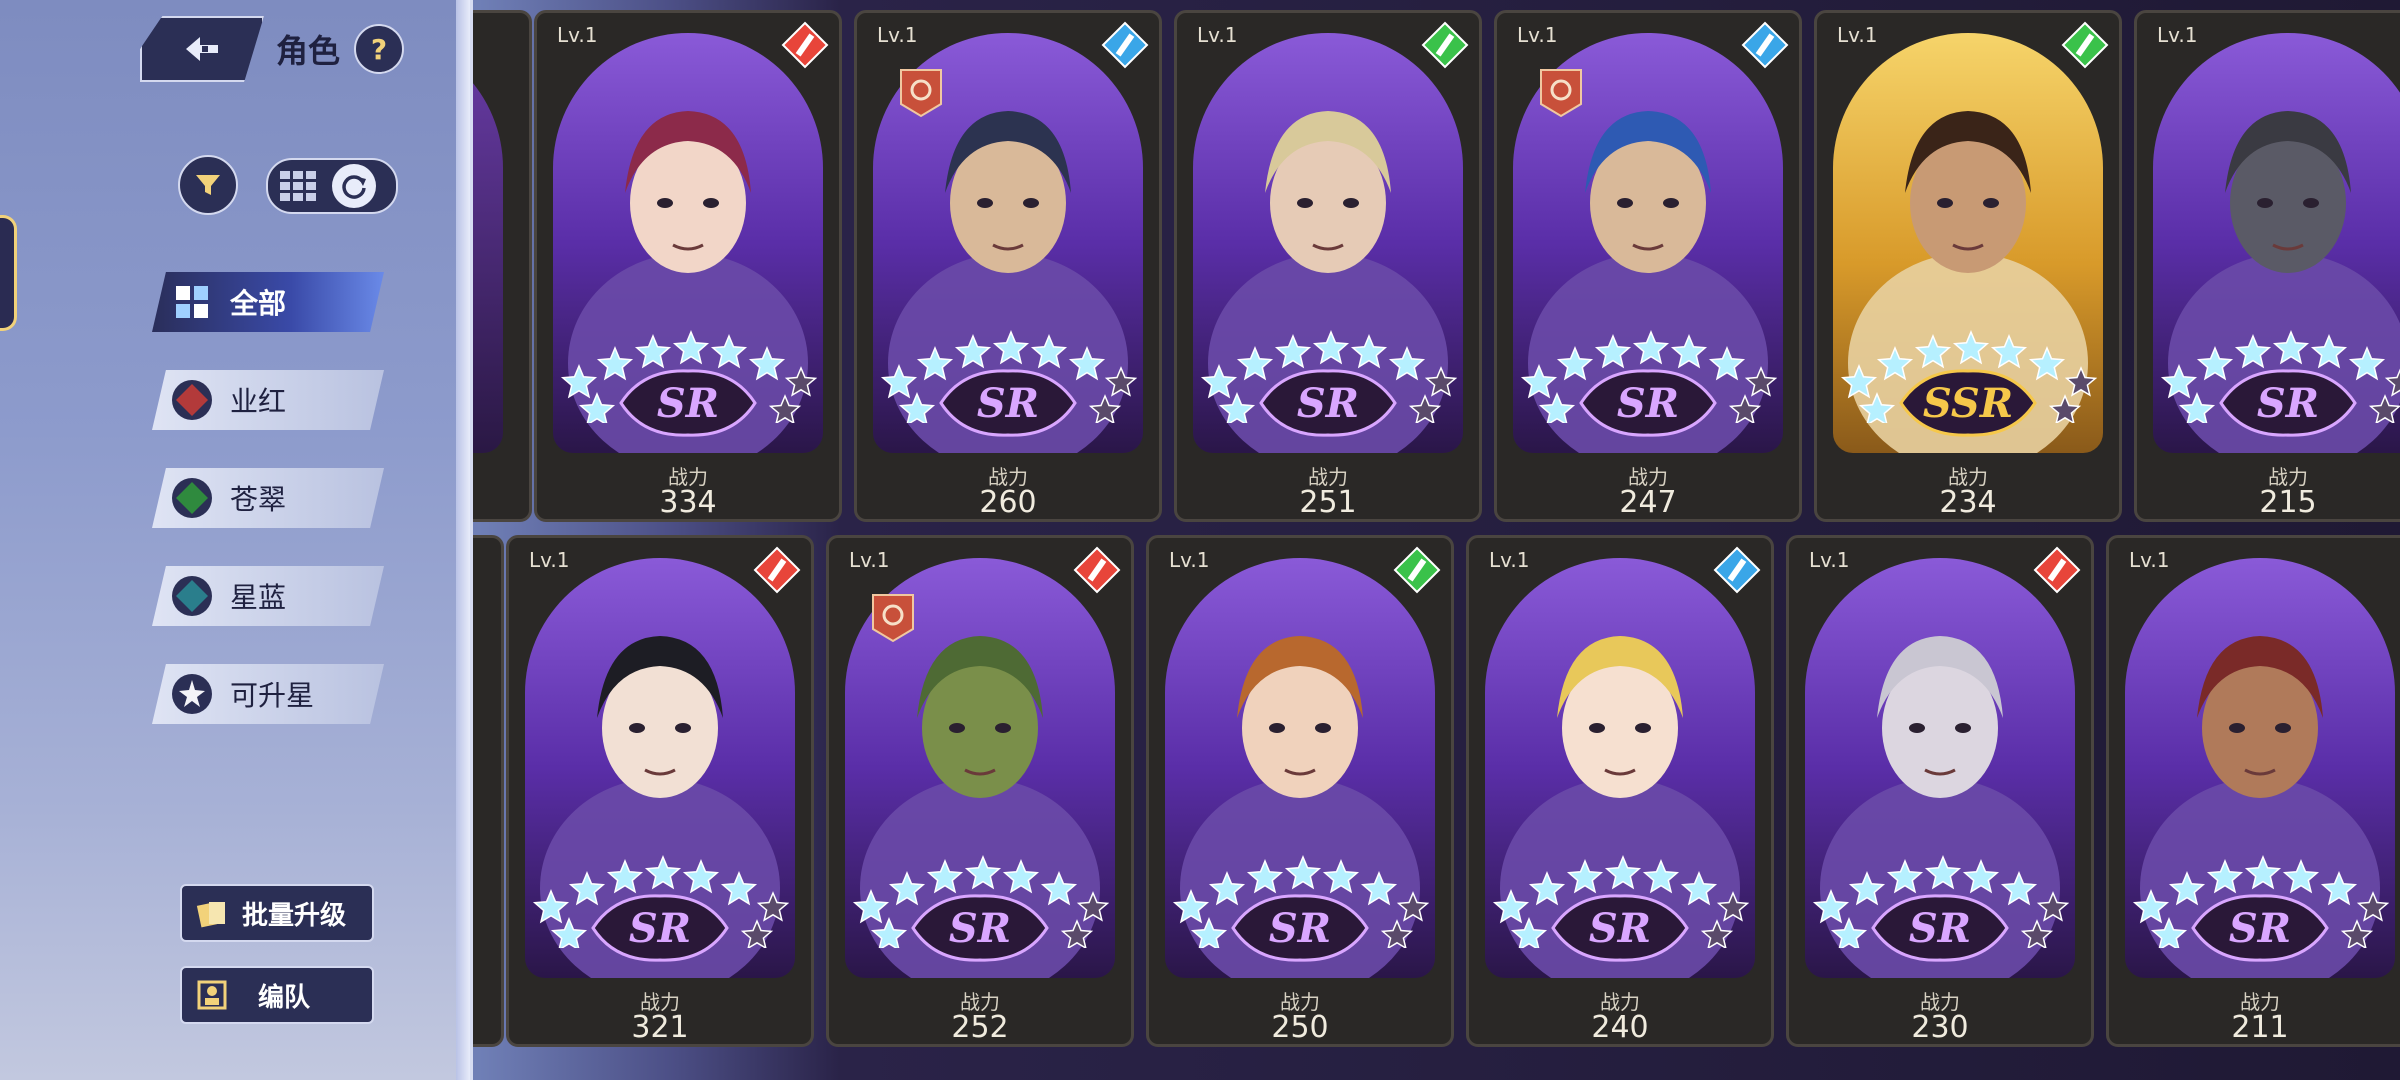 The height and width of the screenshot is (1080, 2400). What do you see at coordinates (308, 51) in the screenshot?
I see `page-title: 角色` at bounding box center [308, 51].